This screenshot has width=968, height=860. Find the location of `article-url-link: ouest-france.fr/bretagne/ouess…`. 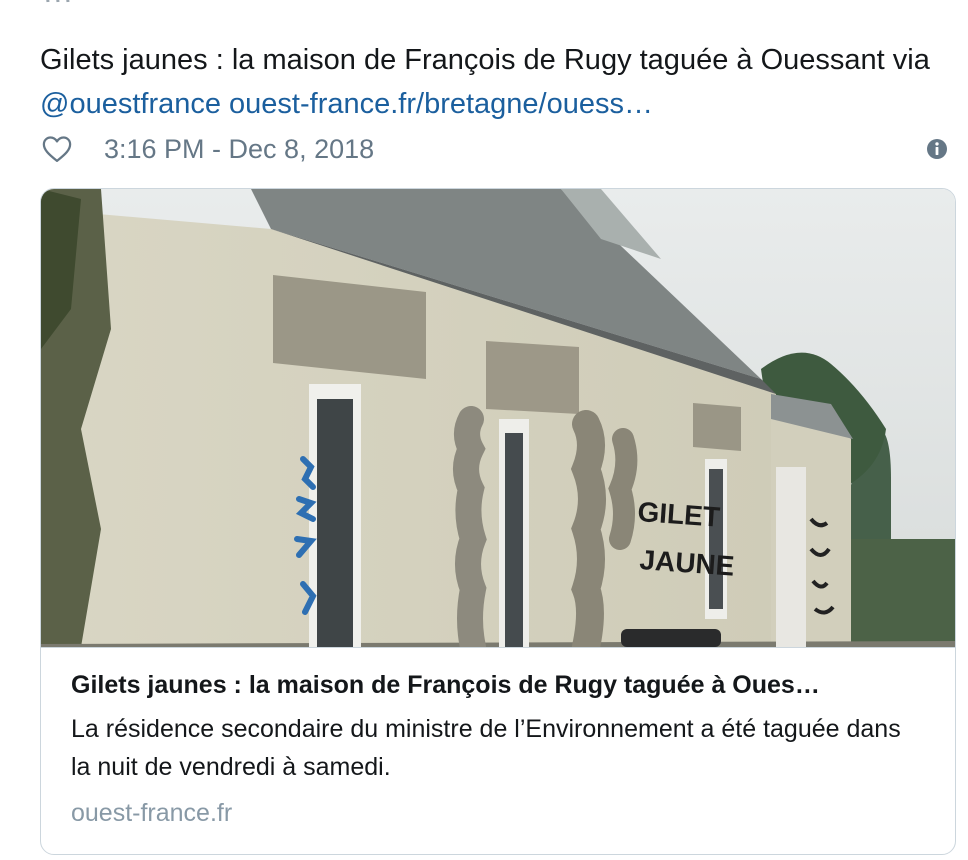

article-url-link: ouest-france.fr/bretagne/ouess… is located at coordinates (441, 104).